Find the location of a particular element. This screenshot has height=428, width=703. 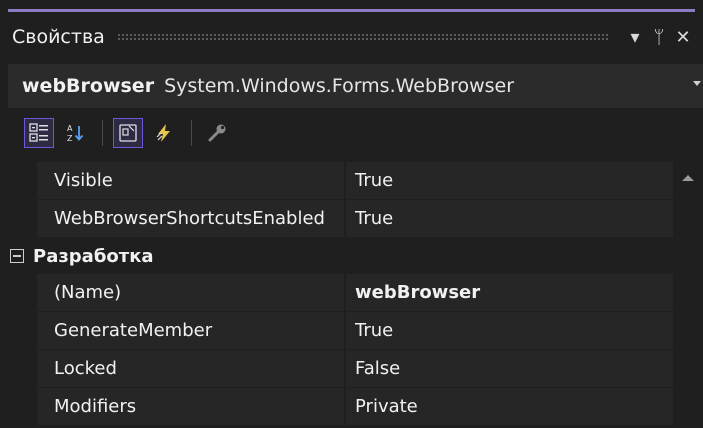

property-name: (Name) is located at coordinates (191, 293).